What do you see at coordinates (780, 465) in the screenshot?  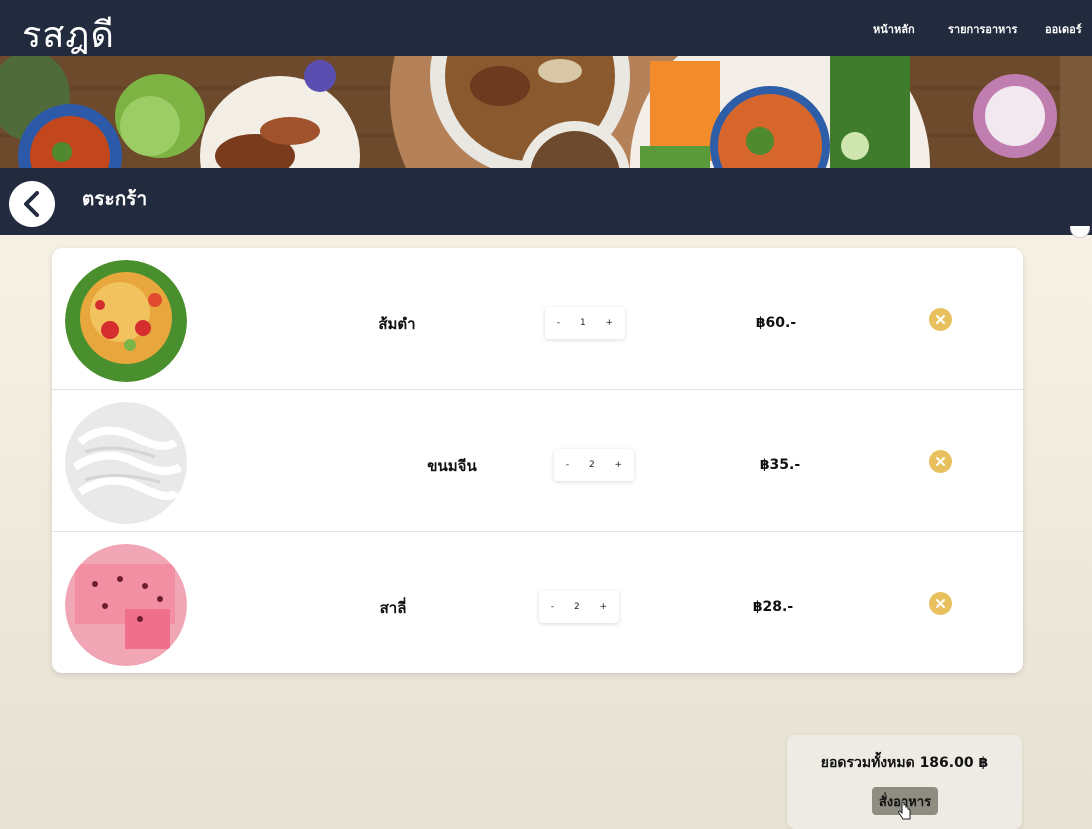 I see `item-price: ฿35.-` at bounding box center [780, 465].